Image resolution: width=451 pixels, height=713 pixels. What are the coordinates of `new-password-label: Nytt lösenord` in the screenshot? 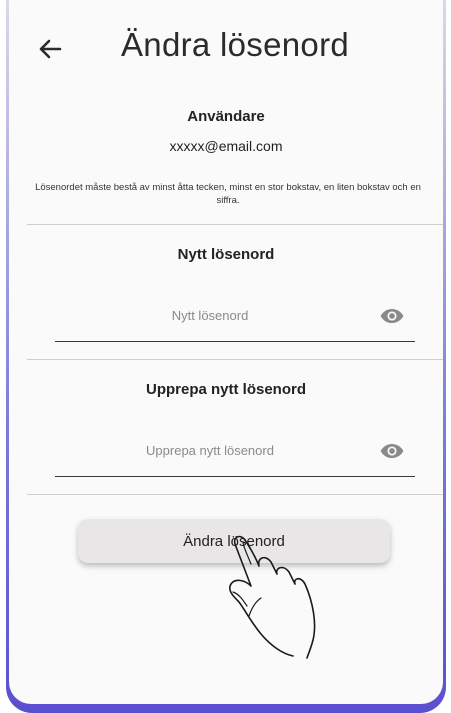 It's located at (226, 254).